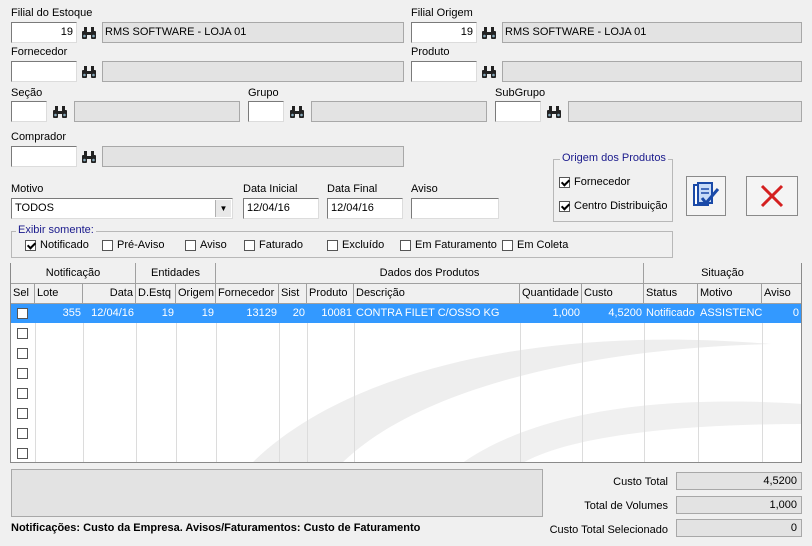  What do you see at coordinates (122, 208) in the screenshot?
I see `motivo-select: TODOS ▼` at bounding box center [122, 208].